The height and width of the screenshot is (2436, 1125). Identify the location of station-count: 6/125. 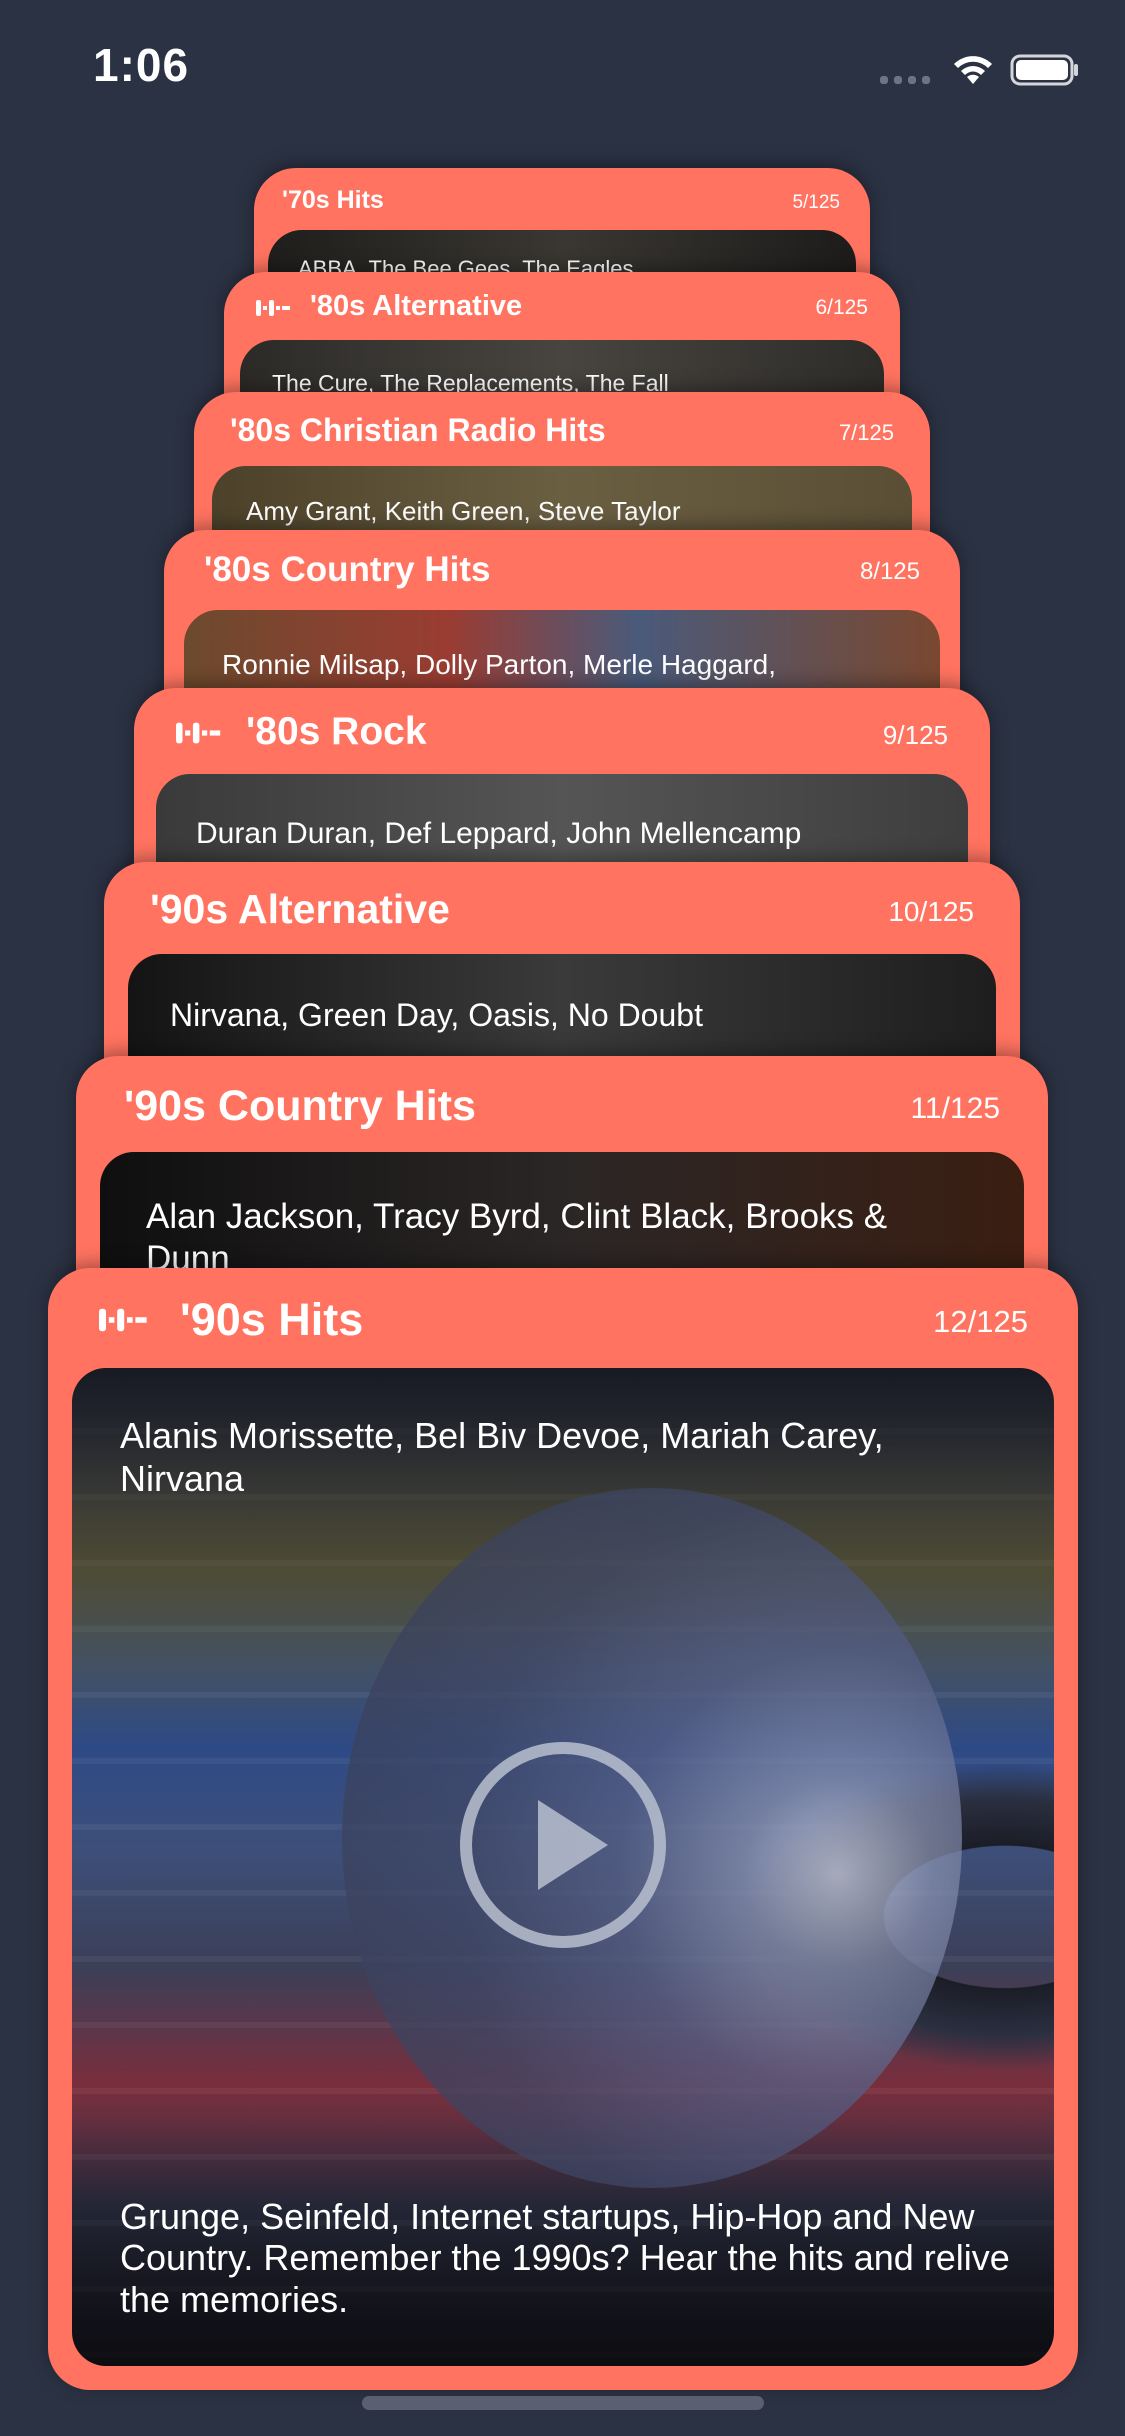
(841, 307).